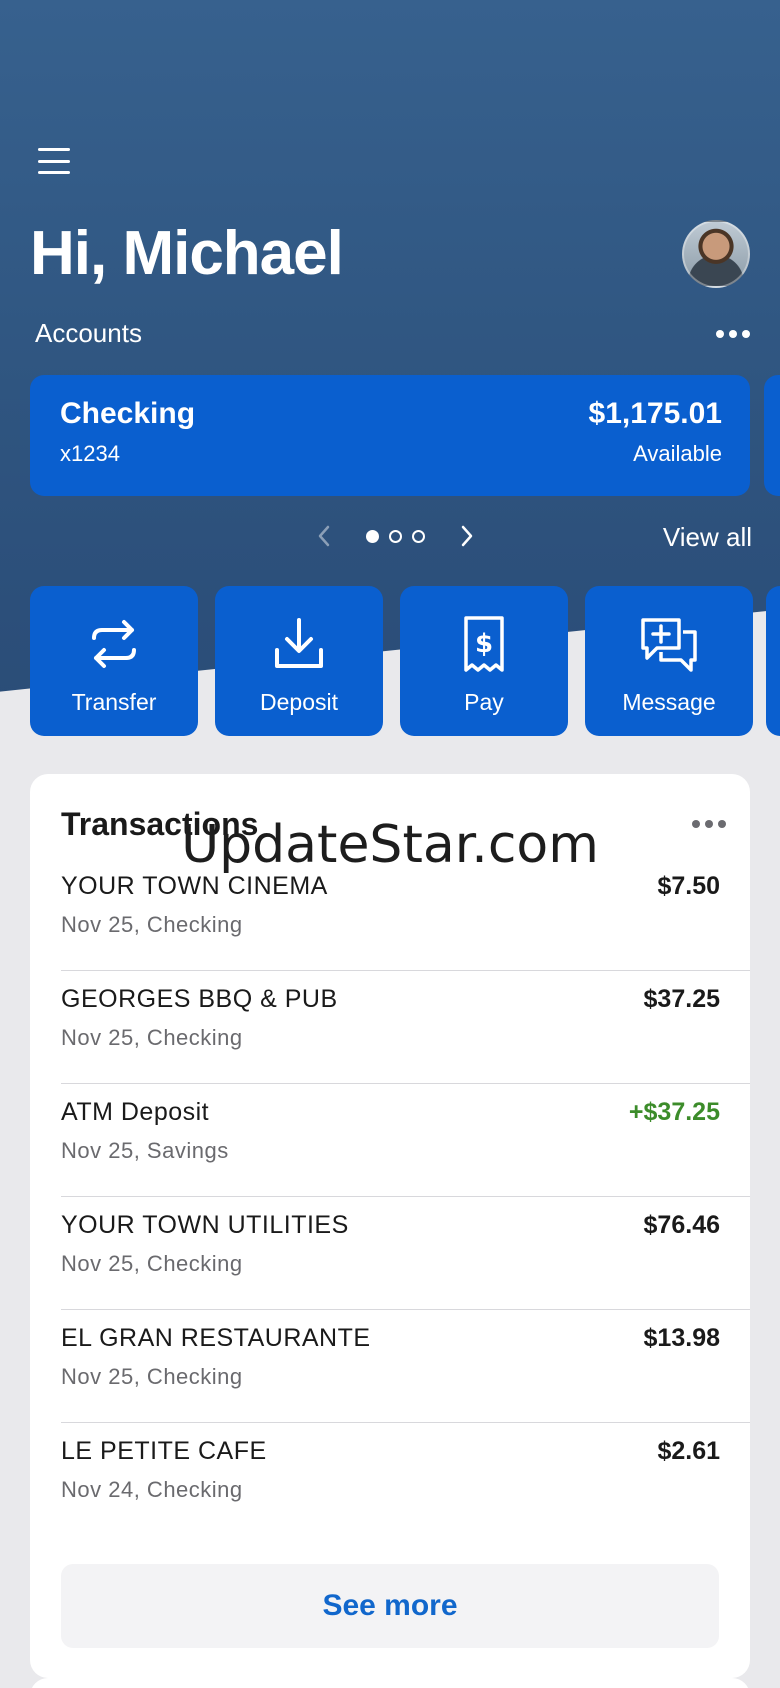 The width and height of the screenshot is (780, 1688). I want to click on transaction-detail: Nov 24, Checking, so click(152, 1489).